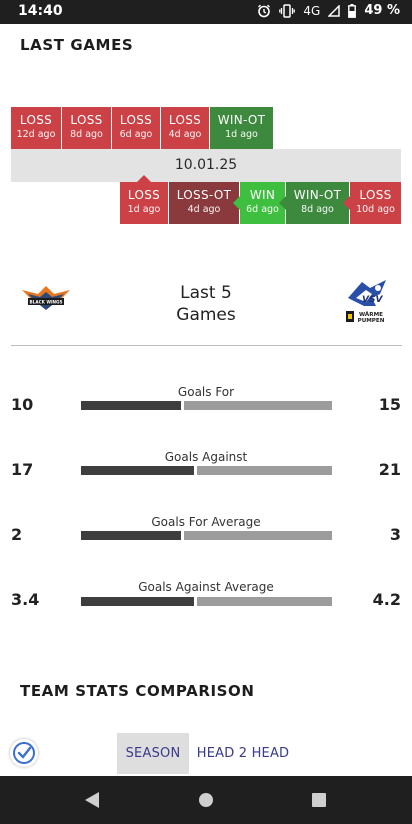  I want to click on home-result-3: LOSS 6d ago, so click(136, 128).